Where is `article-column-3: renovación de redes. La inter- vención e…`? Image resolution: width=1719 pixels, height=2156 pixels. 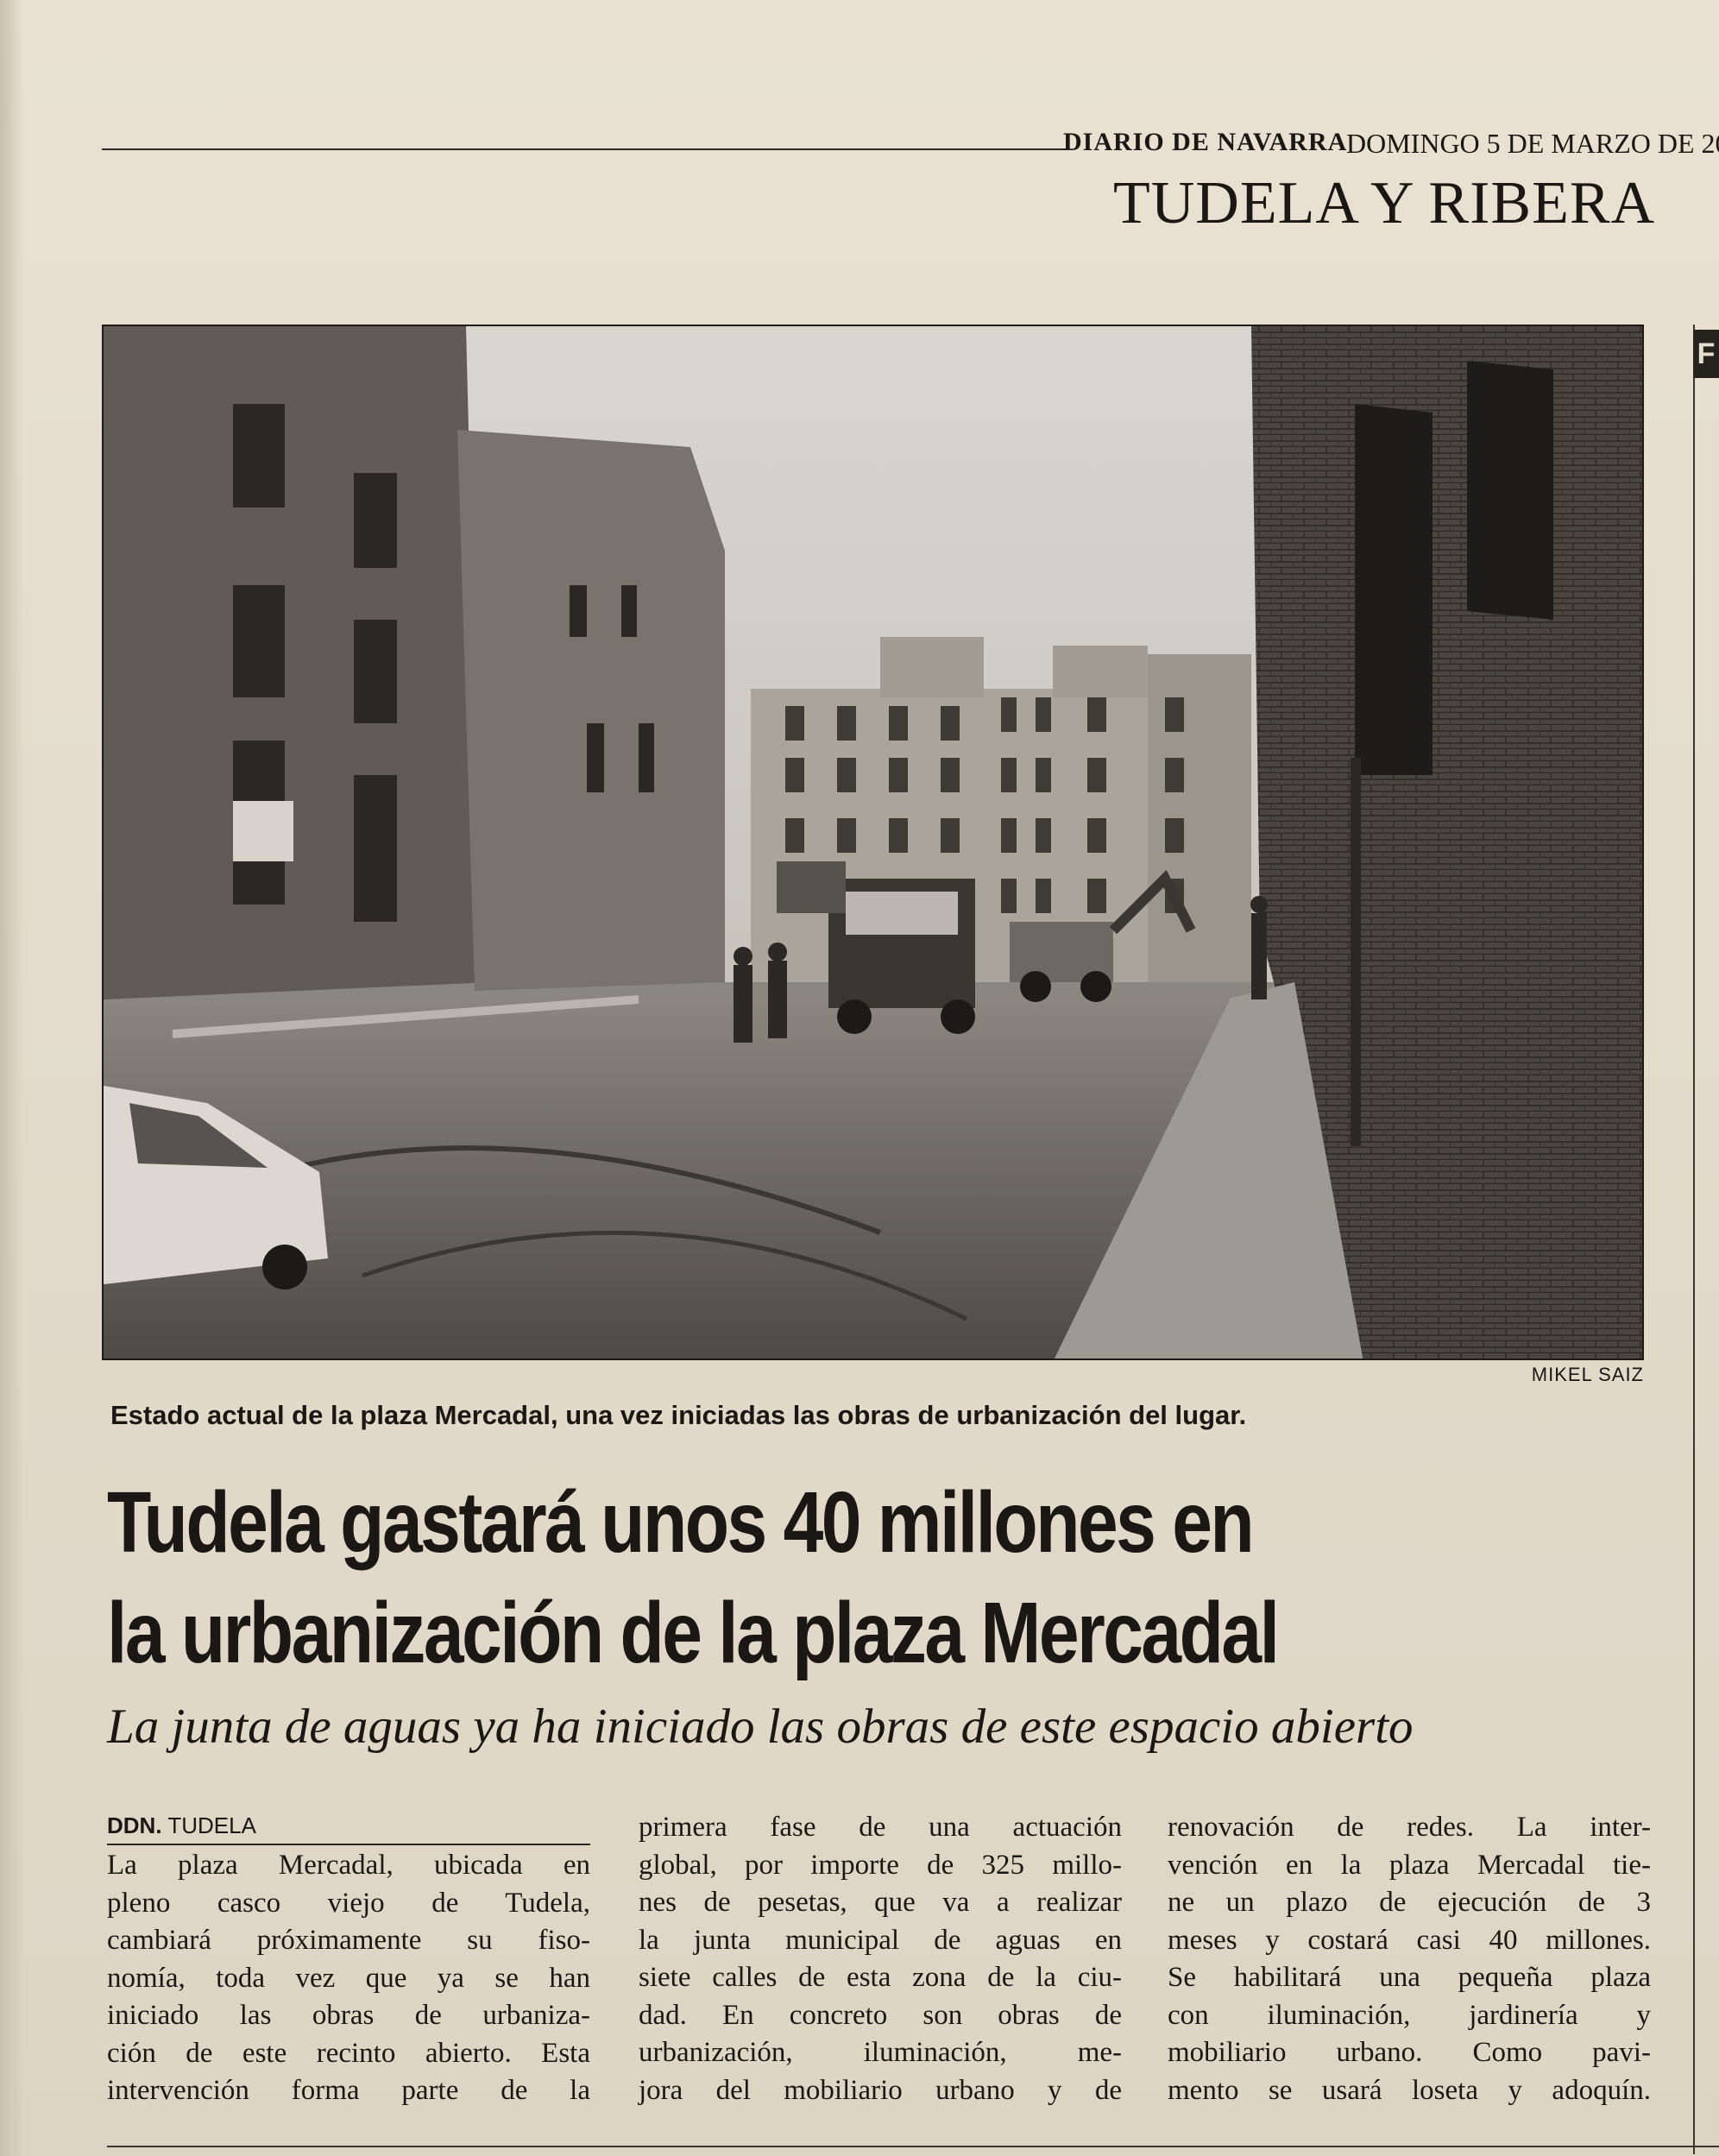
article-column-3: renovación de redes. La inter- vención e… is located at coordinates (1409, 1959).